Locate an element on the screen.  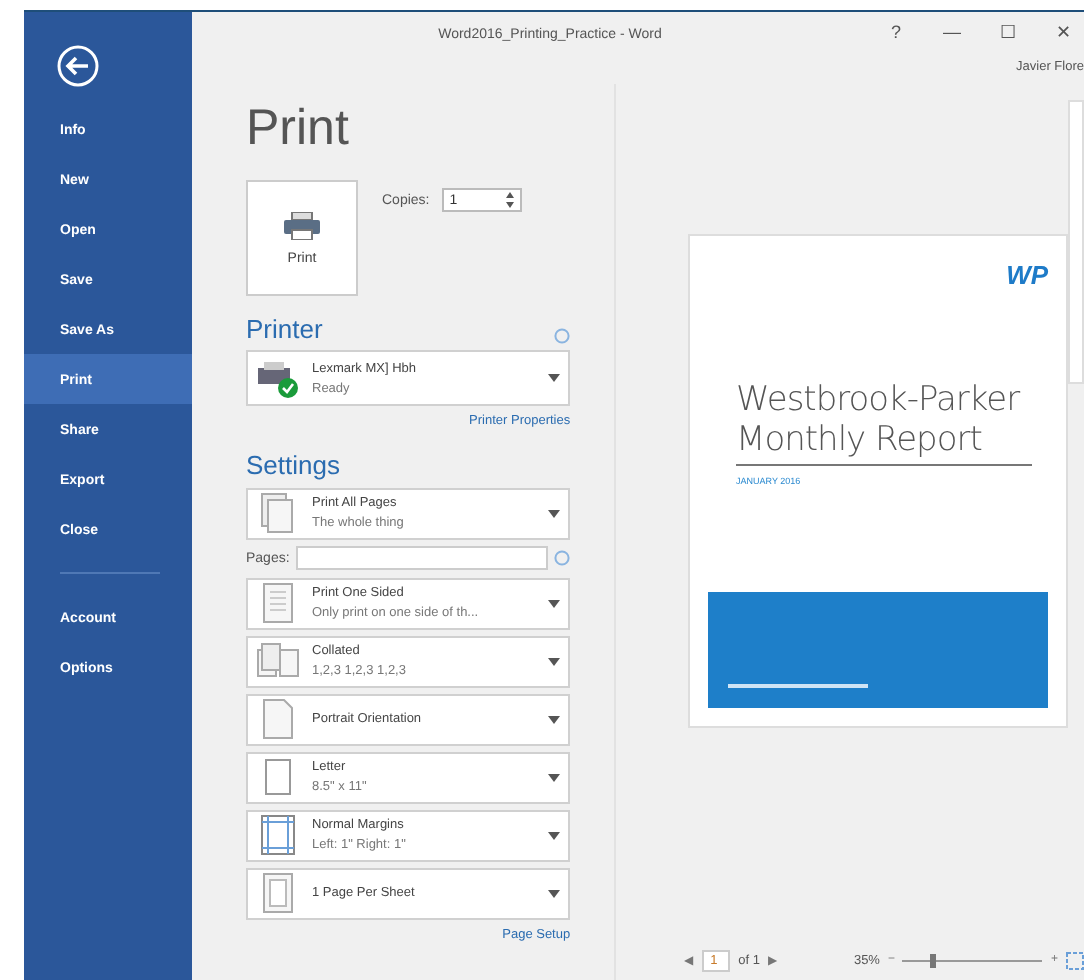
page-heading: Print is located at coordinates (298, 129).